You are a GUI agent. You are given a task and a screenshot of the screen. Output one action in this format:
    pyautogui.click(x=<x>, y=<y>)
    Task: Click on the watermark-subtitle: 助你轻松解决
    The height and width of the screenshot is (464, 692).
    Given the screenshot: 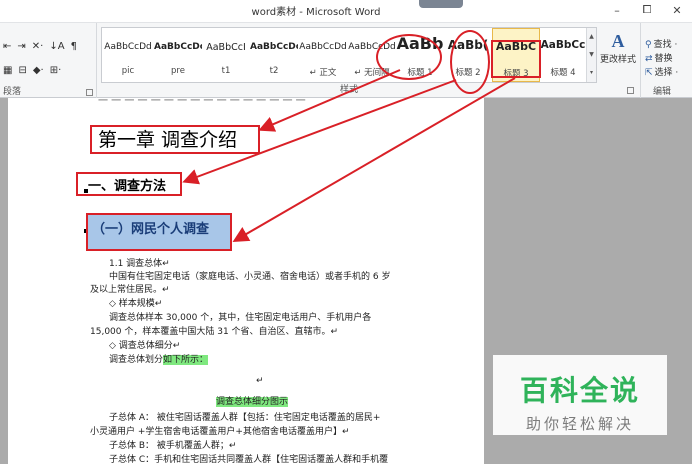 What is the action you would take?
    pyautogui.click(x=579, y=424)
    